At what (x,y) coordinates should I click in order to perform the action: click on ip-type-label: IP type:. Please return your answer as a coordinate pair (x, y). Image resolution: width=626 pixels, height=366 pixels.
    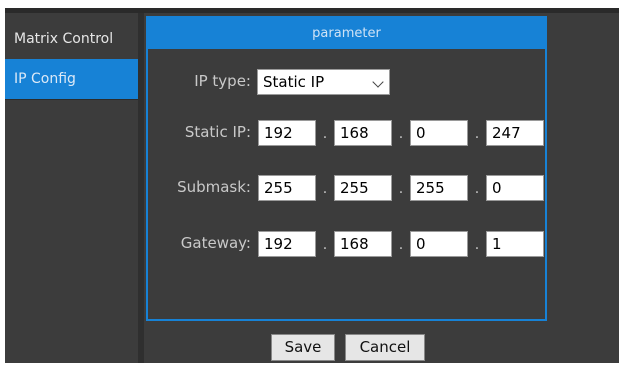
    Looking at the image, I should click on (222, 81).